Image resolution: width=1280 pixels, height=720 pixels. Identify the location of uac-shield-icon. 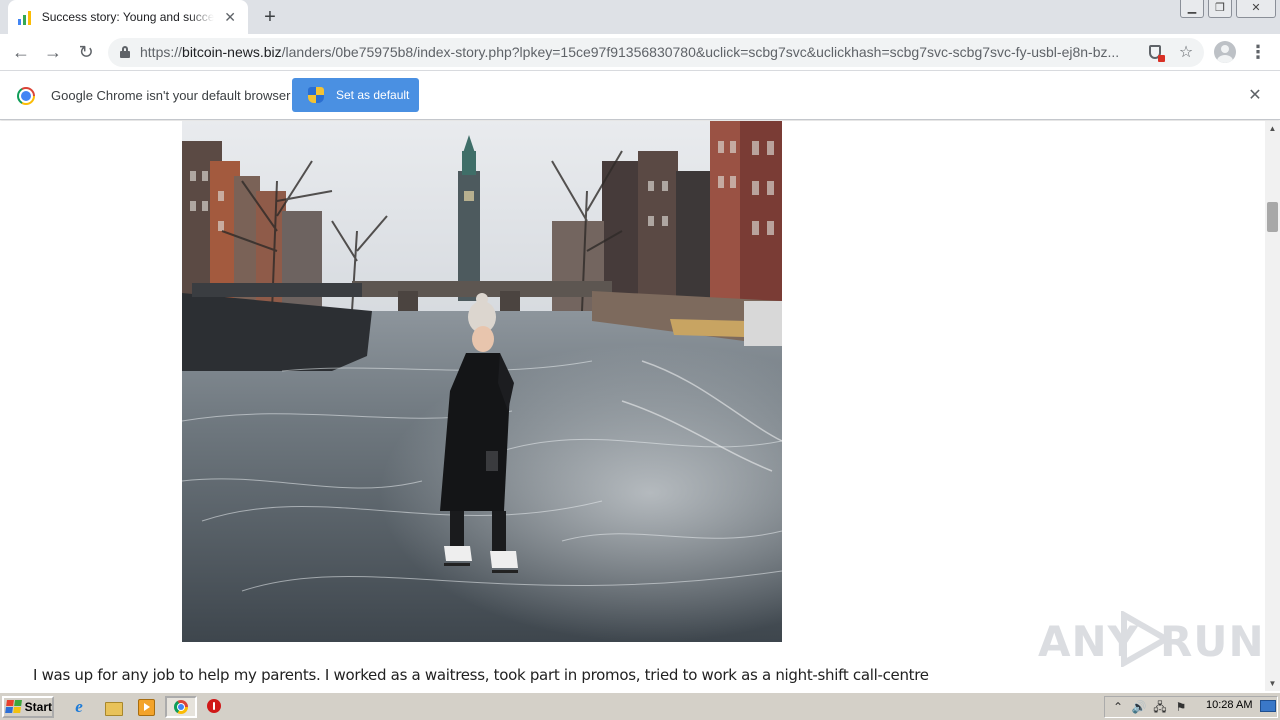
(316, 95).